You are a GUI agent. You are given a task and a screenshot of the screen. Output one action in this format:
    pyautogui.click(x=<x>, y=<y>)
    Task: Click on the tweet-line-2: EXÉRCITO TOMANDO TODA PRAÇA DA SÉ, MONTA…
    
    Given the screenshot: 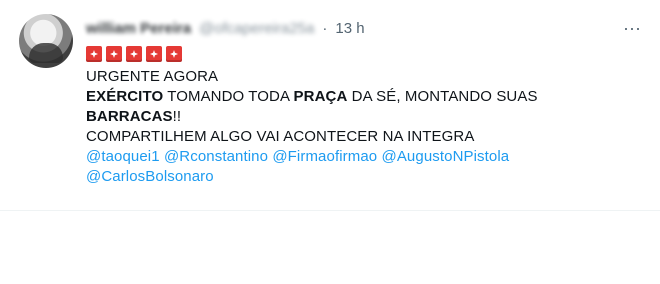 What is the action you would take?
    pyautogui.click(x=346, y=97)
    